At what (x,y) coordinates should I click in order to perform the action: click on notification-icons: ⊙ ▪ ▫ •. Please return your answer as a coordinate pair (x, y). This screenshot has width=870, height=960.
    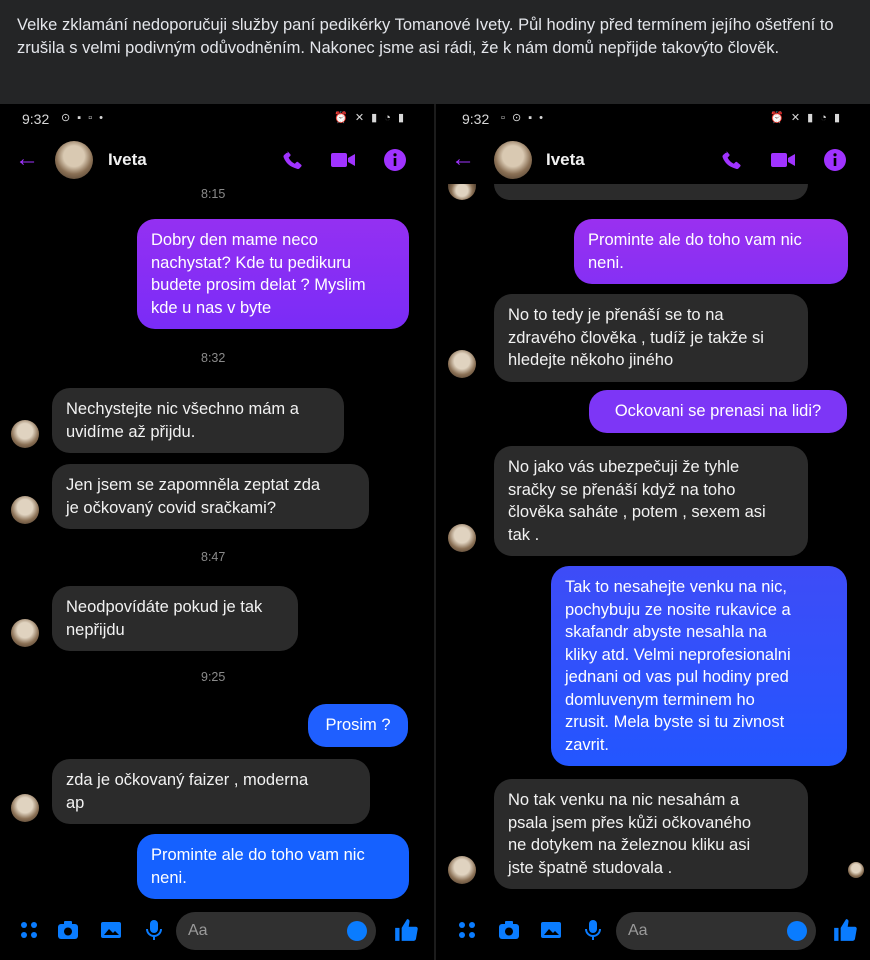
    Looking at the image, I should click on (83, 118).